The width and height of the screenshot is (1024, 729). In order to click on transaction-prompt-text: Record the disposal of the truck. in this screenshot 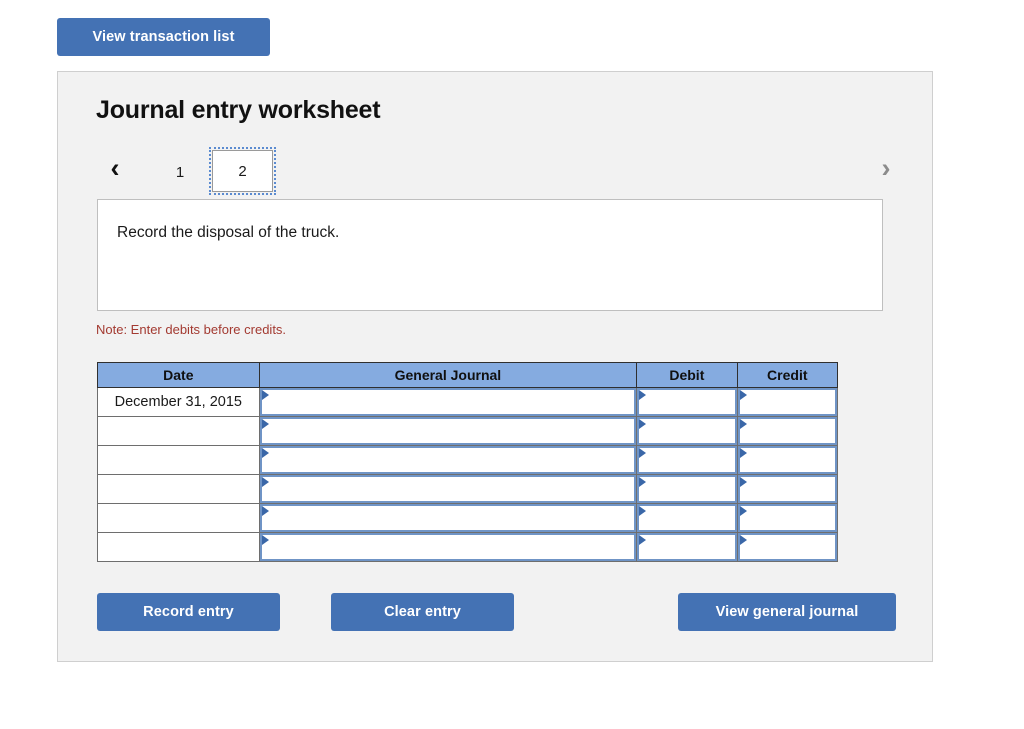, I will do `click(228, 232)`.